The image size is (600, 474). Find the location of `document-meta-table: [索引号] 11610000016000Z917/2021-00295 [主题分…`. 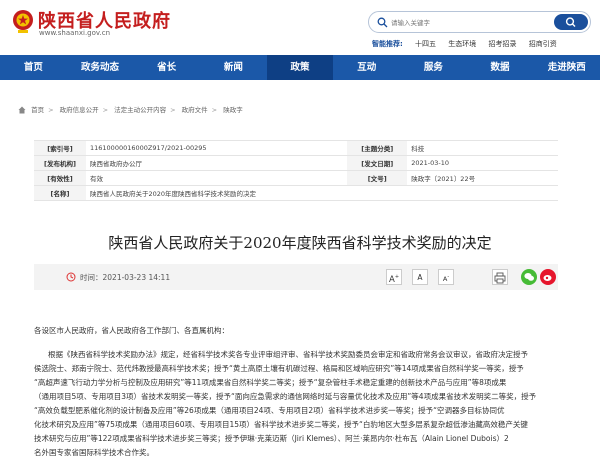

document-meta-table: [索引号] 11610000016000Z917/2021-00295 [主题分… is located at coordinates (296, 170).